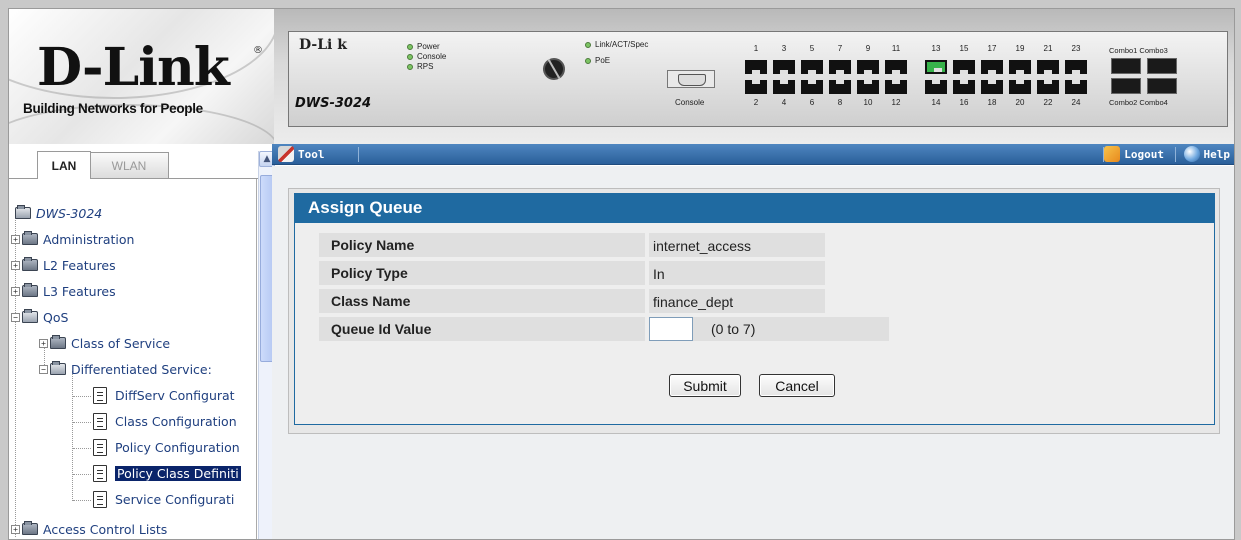 This screenshot has width=1241, height=540. I want to click on tree-item-diffserv-configuration: DiffServ Configurat, so click(164, 395).